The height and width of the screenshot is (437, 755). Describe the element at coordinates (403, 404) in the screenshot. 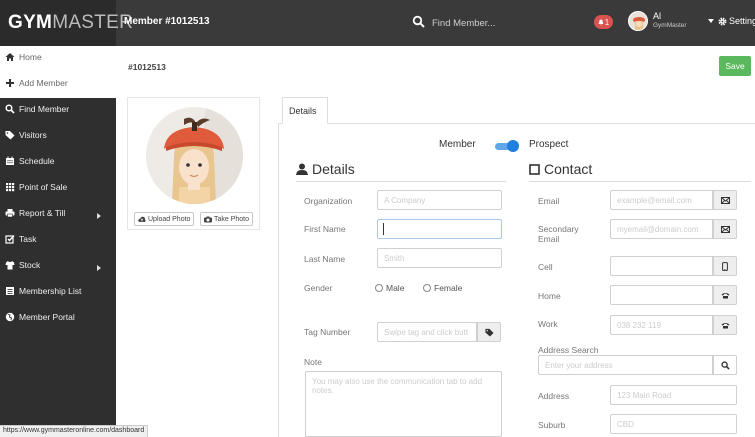

I see `note-textarea` at that location.